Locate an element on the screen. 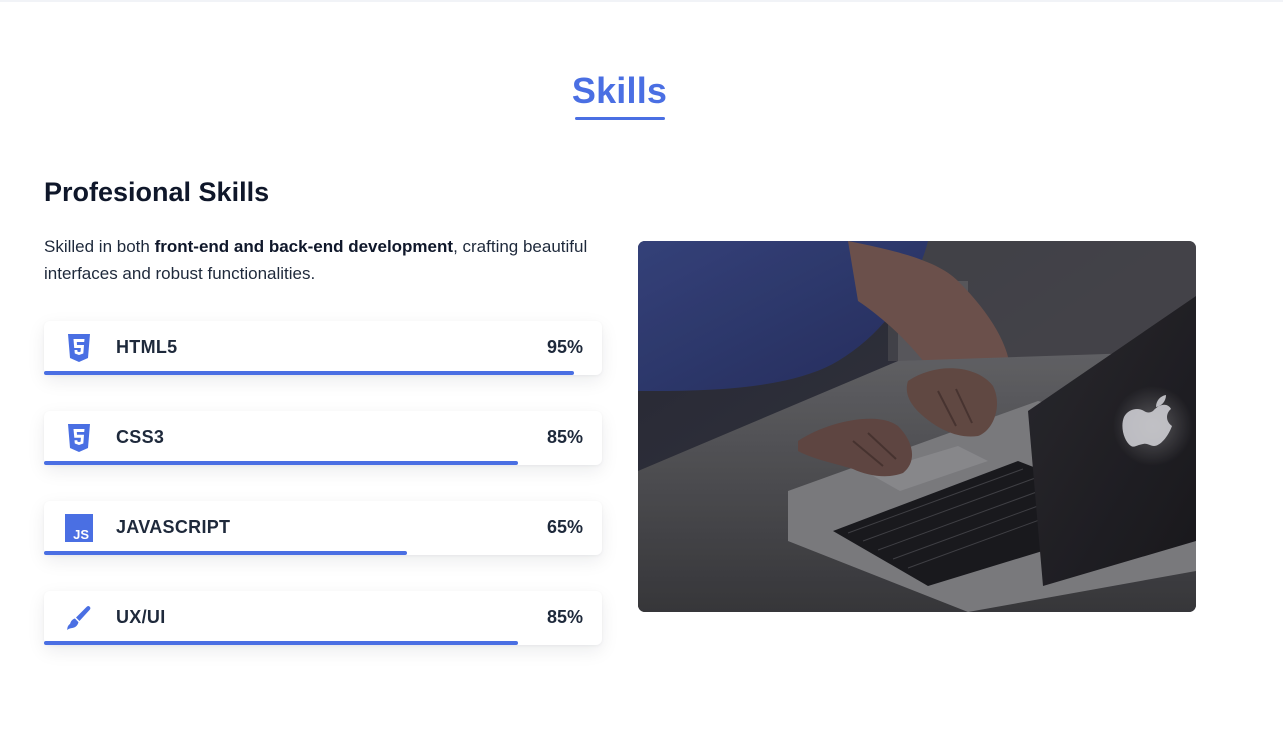 This screenshot has width=1283, height=731. skill-name: JAVASCRIPT is located at coordinates (173, 527).